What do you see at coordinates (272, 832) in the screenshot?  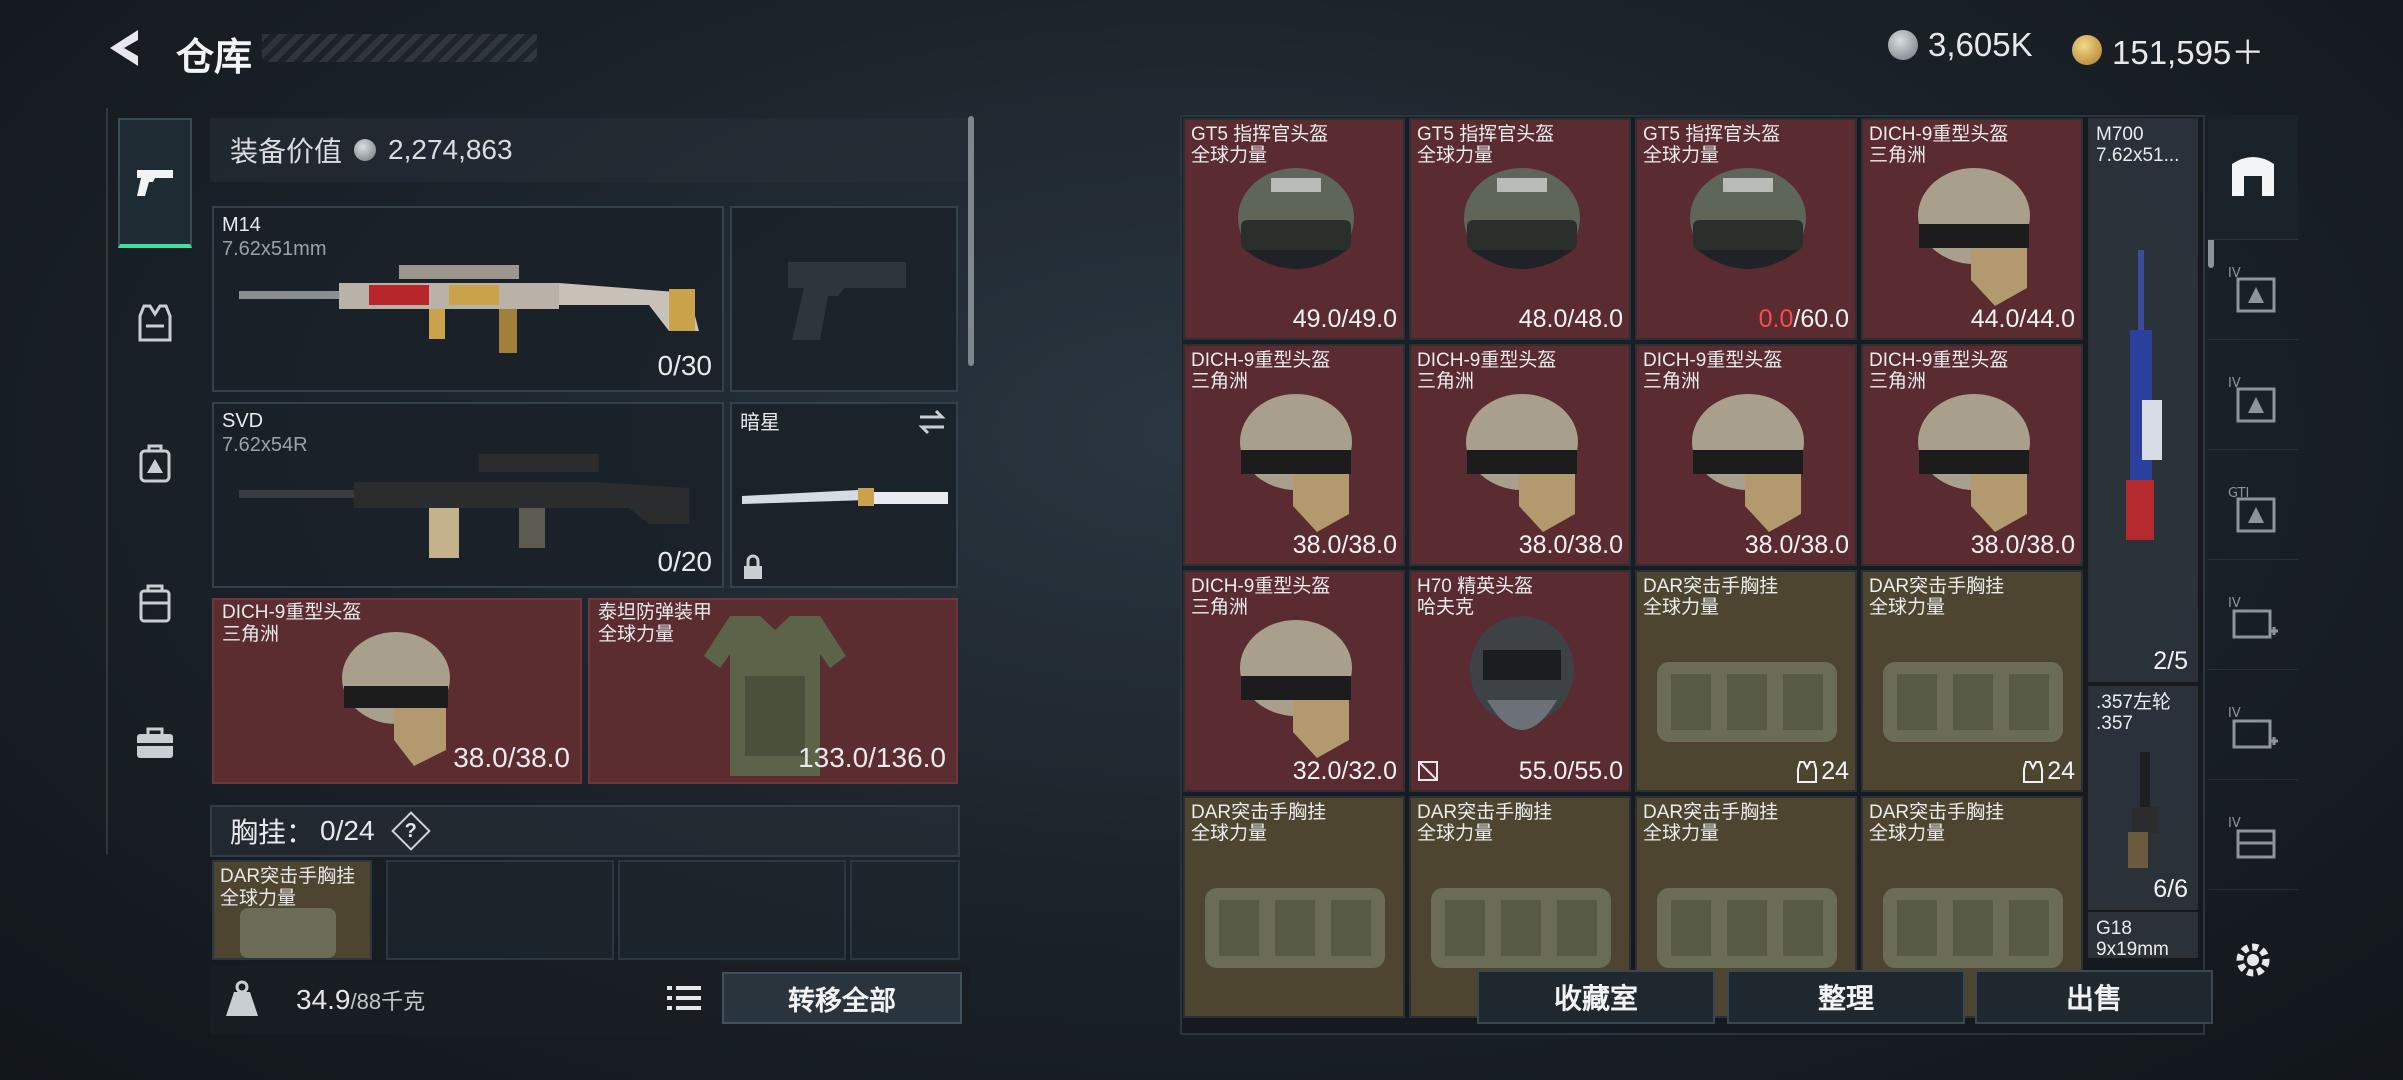 I see `chest-rig-label: 胸挂：` at bounding box center [272, 832].